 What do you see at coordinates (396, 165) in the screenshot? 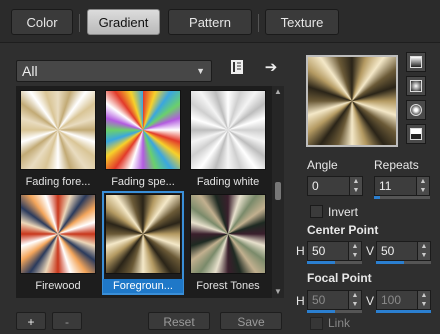
I see `repeats-label: Repeats` at bounding box center [396, 165].